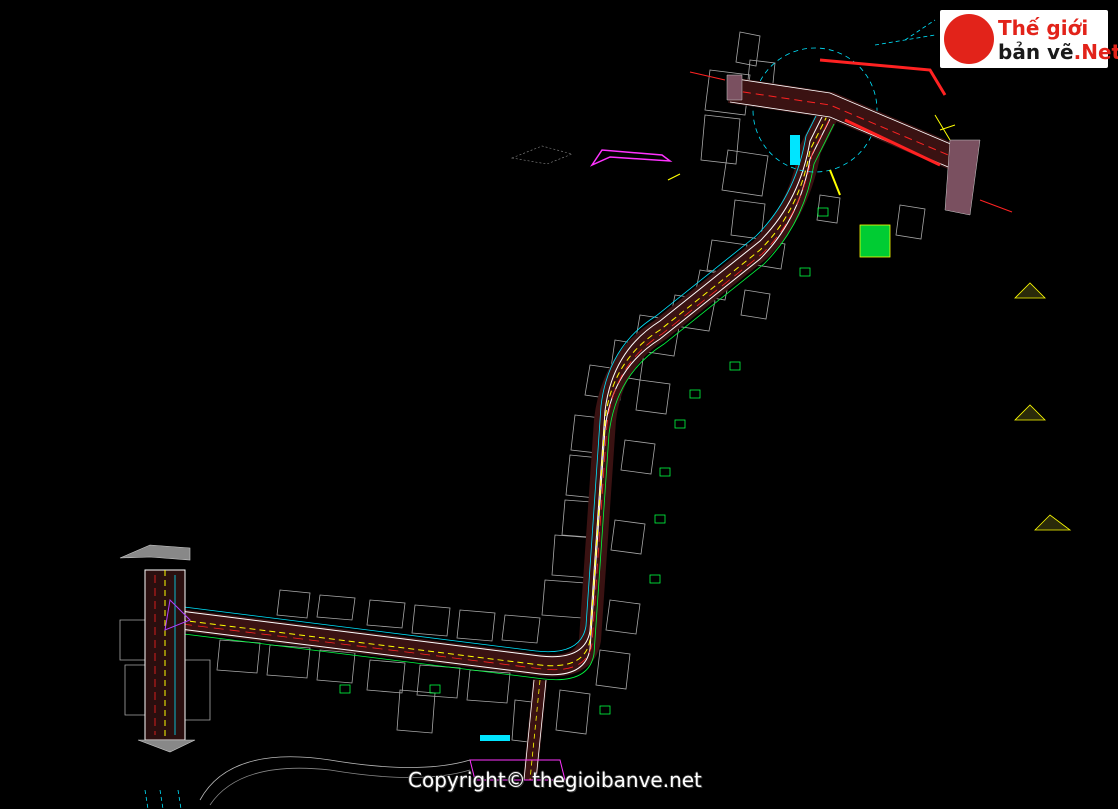 Image resolution: width=1118 pixels, height=809 pixels. I want to click on bridge-ramp-right, so click(962, 177).